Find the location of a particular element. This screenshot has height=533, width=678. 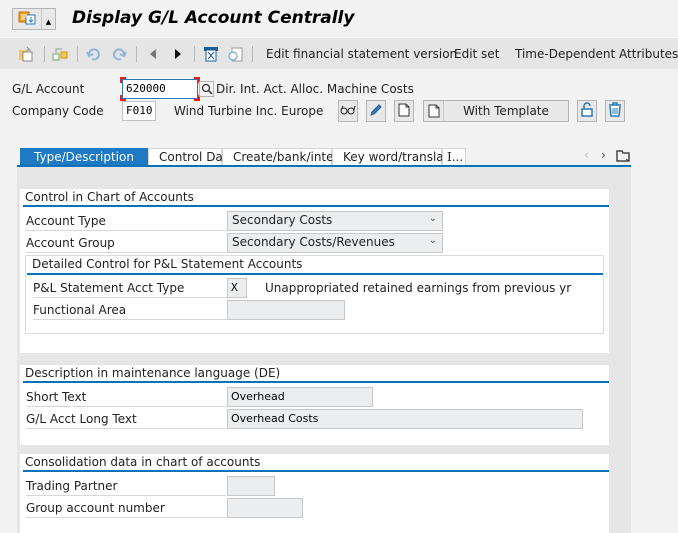

company-code-input: F010 is located at coordinates (139, 111).